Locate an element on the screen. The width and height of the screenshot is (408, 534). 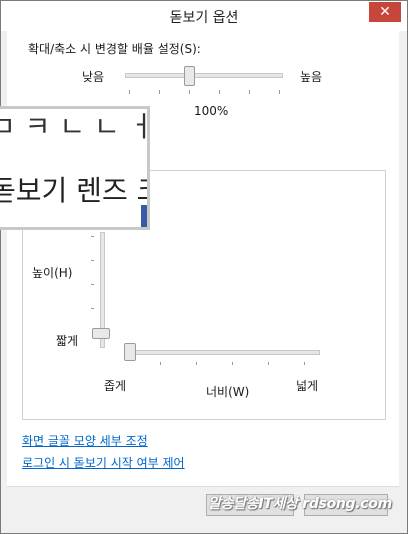
zoom-increment-label: 확대/축소 시 변경할 배율 설정(S): is located at coordinates (114, 49).